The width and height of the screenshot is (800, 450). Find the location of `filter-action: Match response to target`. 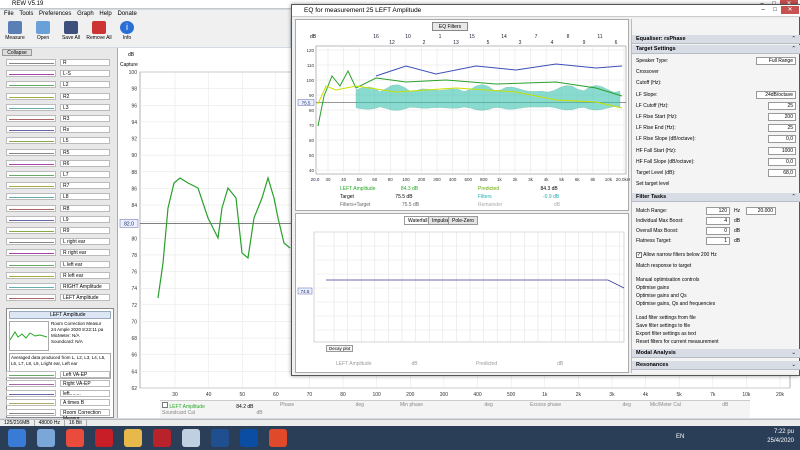

filter-action: Match response to target is located at coordinates (716, 266).